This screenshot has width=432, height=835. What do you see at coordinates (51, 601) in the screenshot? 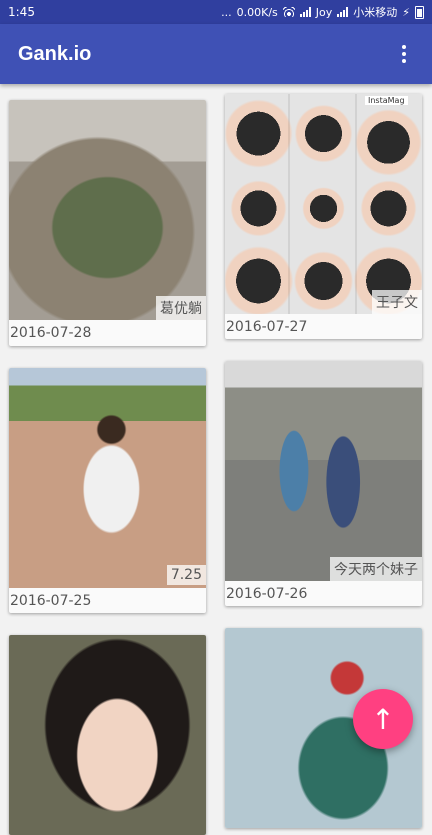
I see `photo-date: 2016-07-25` at bounding box center [51, 601].